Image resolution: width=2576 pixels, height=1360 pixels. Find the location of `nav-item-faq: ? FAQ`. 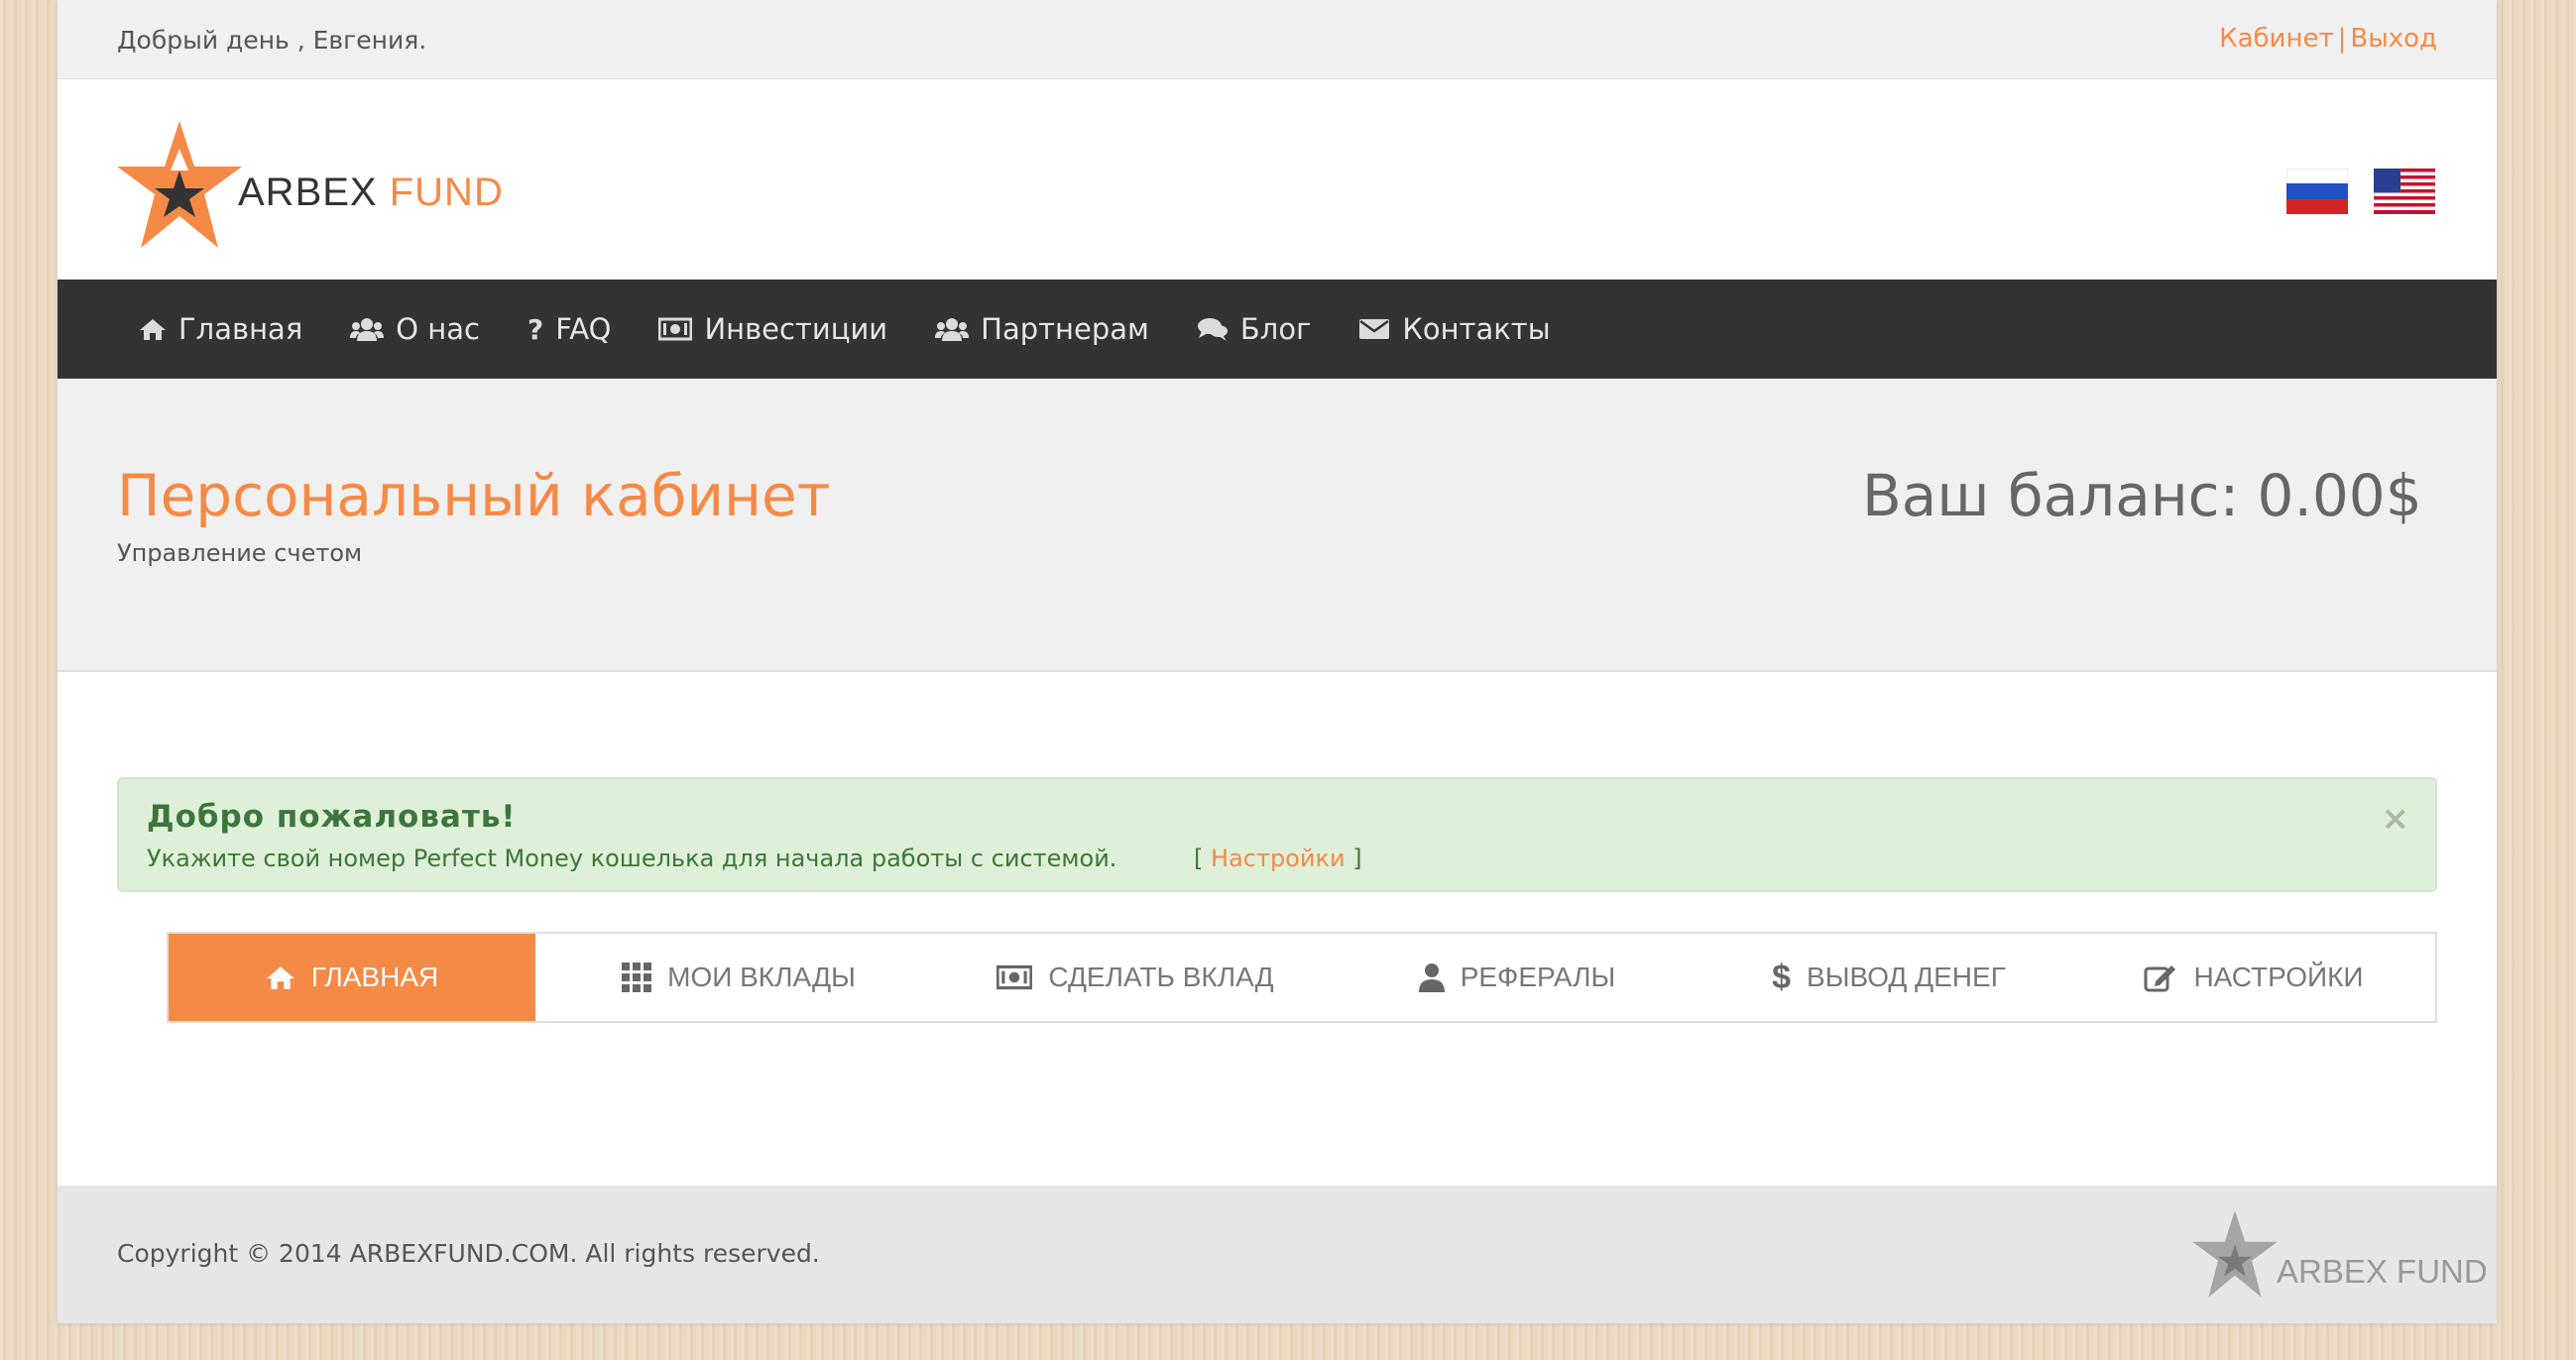

nav-item-faq: ? FAQ is located at coordinates (569, 329).